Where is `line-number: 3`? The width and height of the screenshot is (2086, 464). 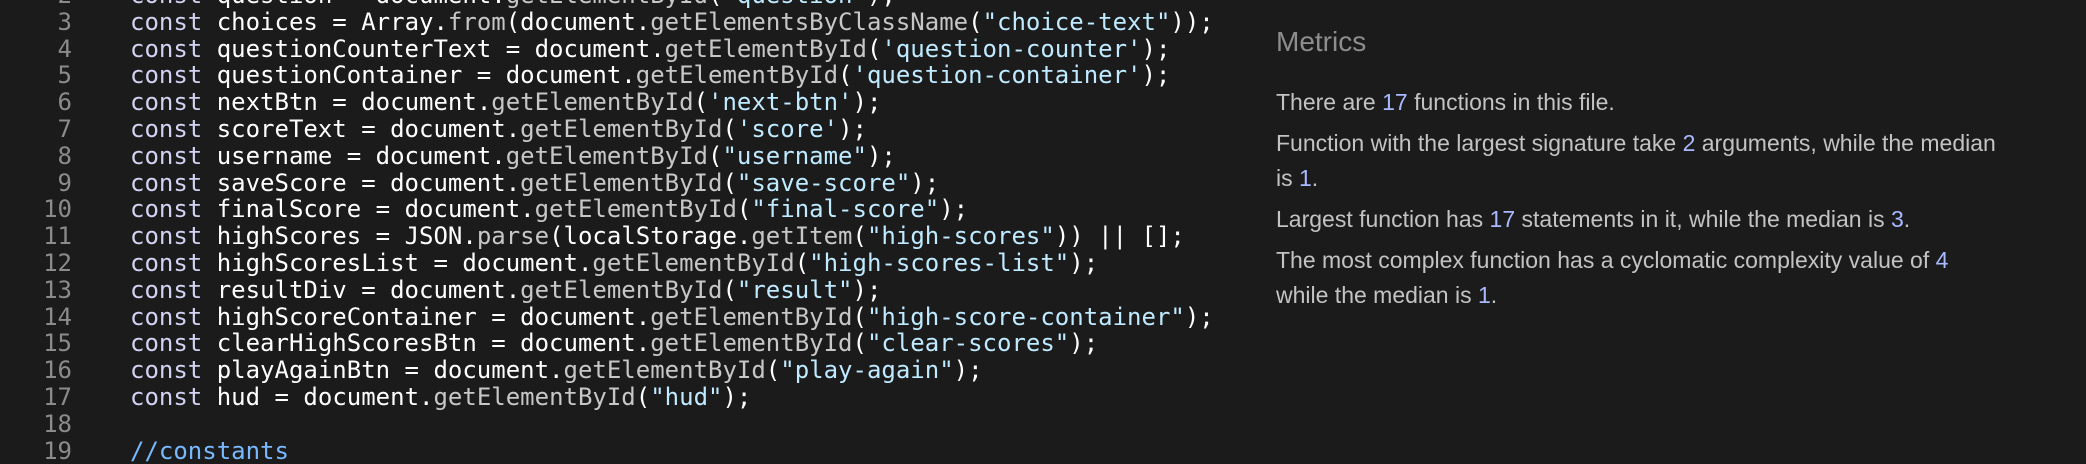
line-number: 3 is located at coordinates (64, 21).